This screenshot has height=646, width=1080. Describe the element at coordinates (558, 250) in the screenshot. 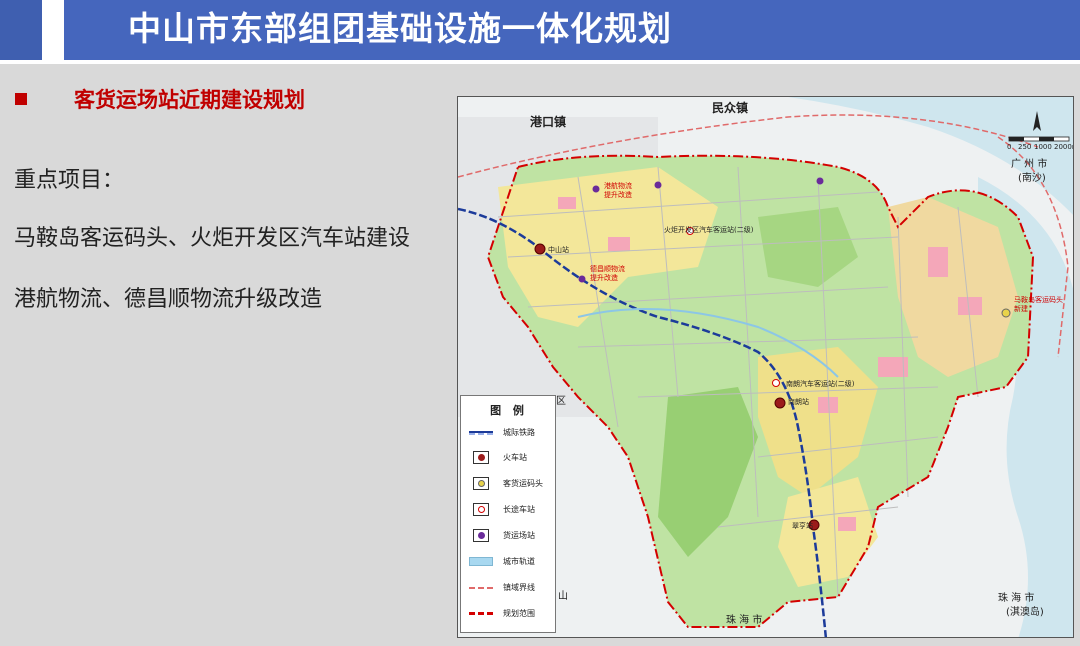

I see `label-zhongshan-station: 中山站` at that location.